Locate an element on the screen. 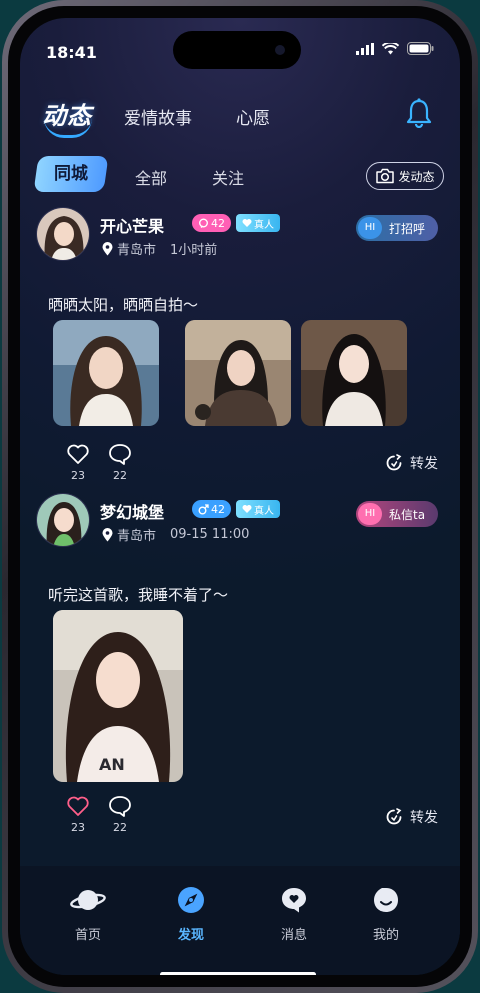  message-label: 私信ta is located at coordinates (407, 514).